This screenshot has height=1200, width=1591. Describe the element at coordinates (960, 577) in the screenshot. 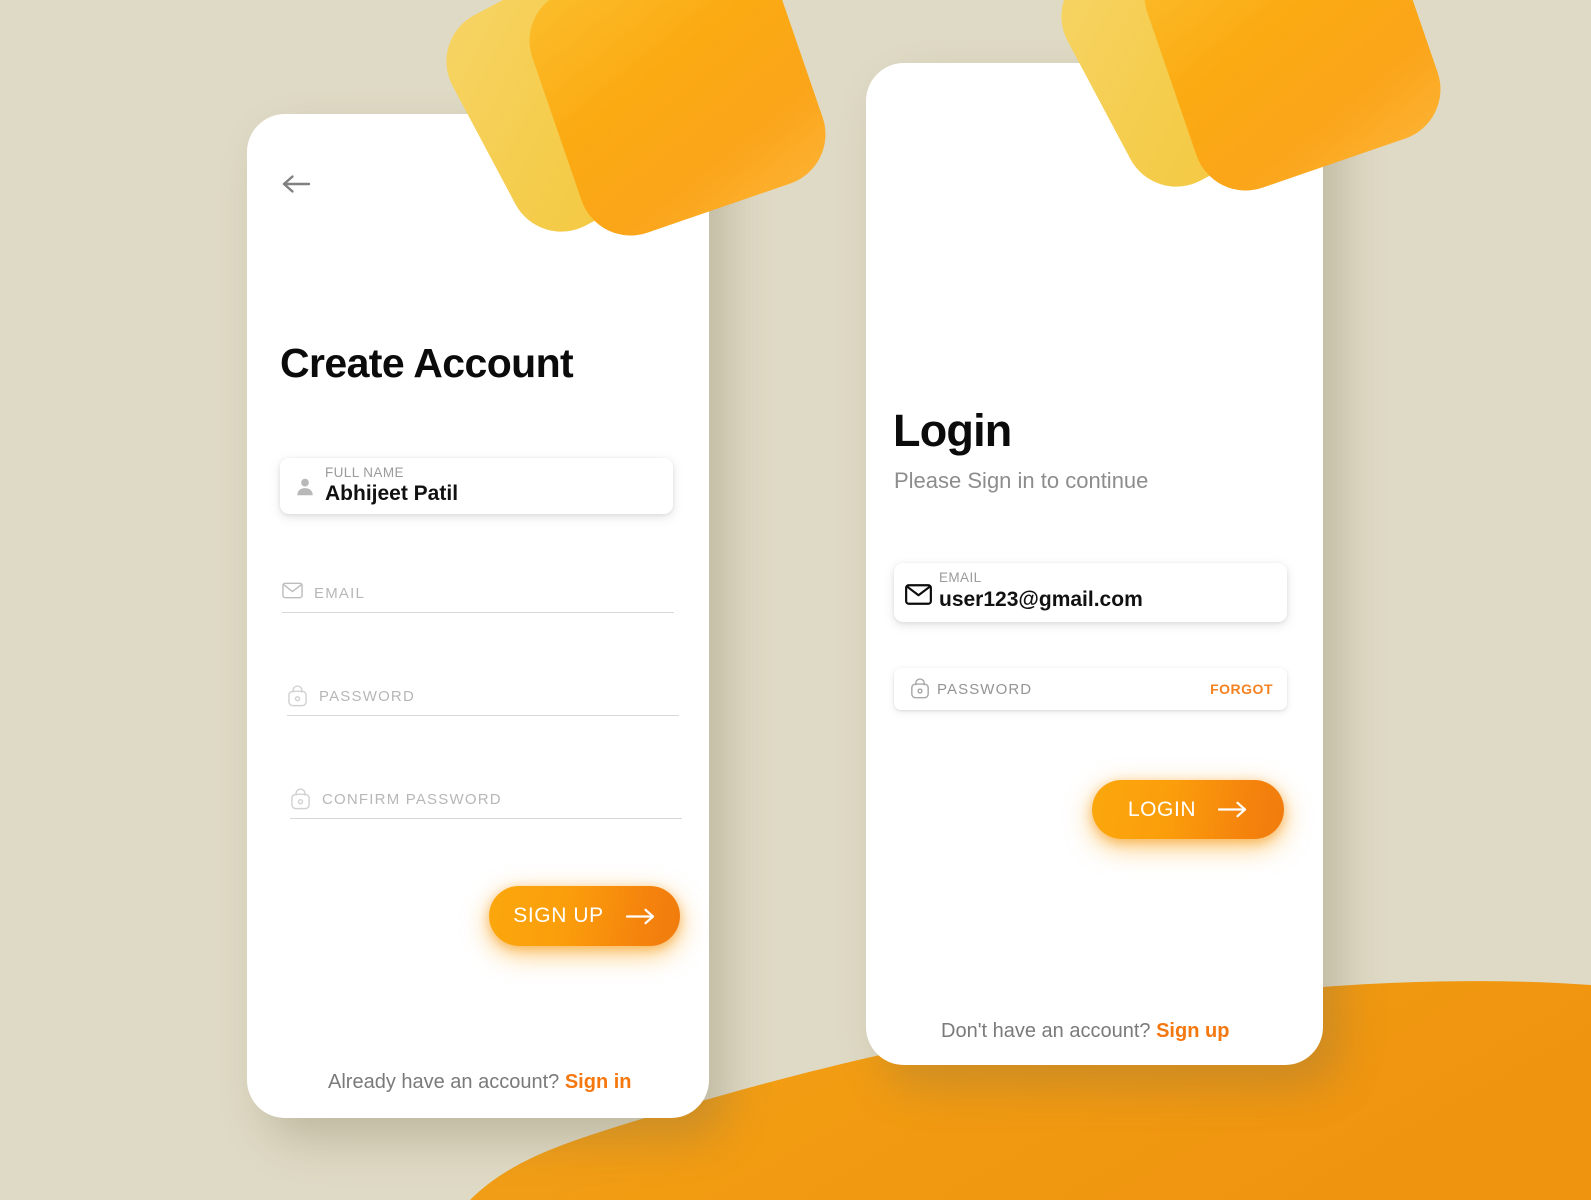

I see `email-label-login: EMAIL` at that location.